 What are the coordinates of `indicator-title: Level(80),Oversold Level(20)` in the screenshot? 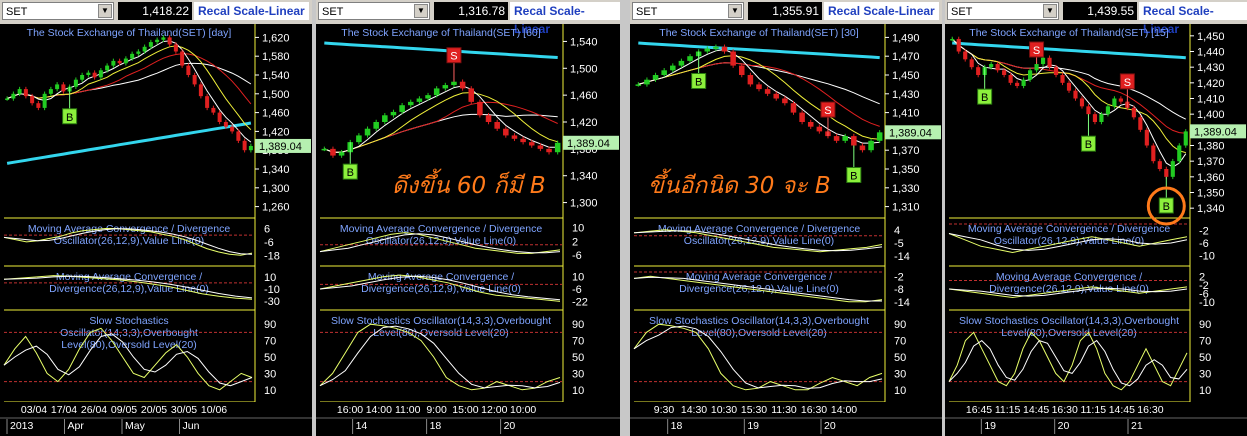 It's located at (758, 333).